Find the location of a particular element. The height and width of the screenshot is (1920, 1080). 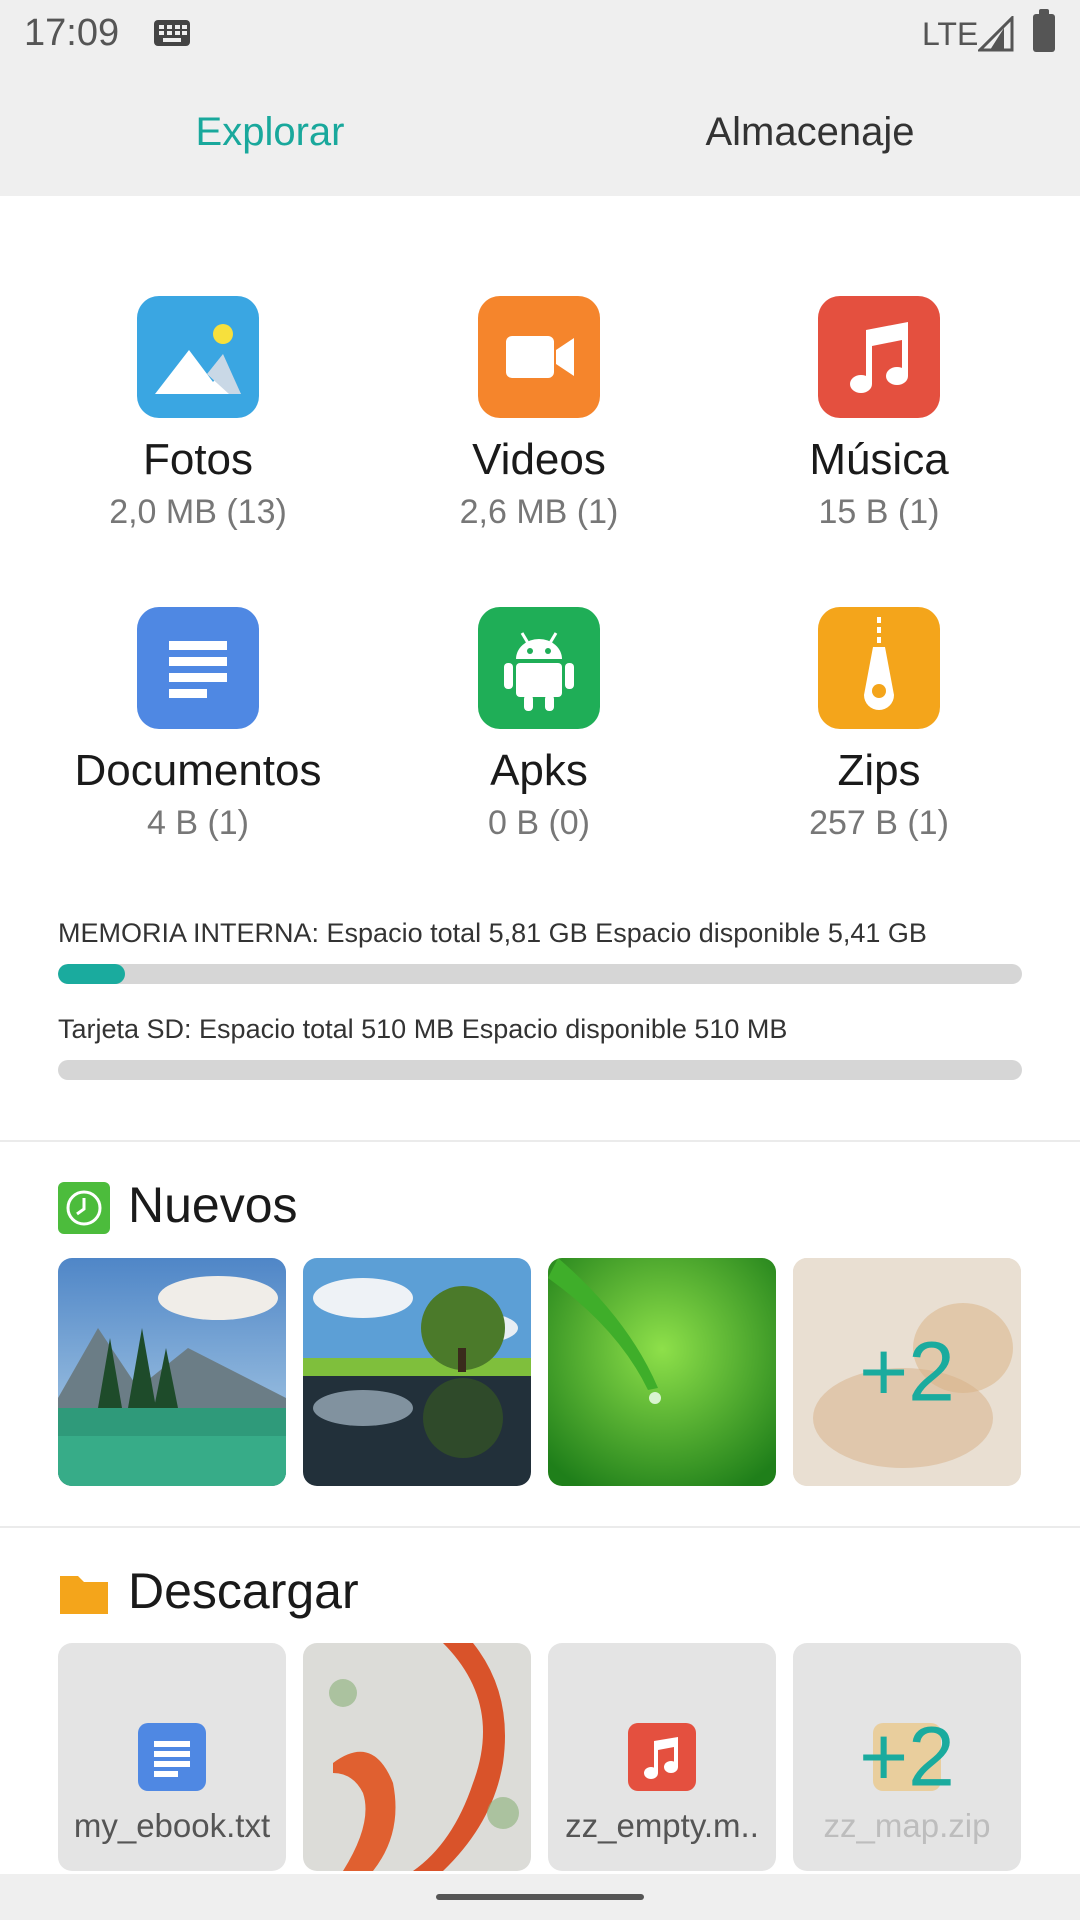

category-name: Música is located at coordinates (879, 459).